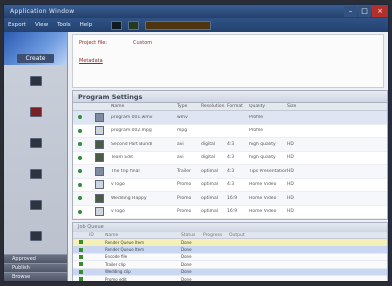 The image size is (392, 286). Describe the element at coordinates (122, 158) in the screenshot. I see `cell-name: Team Edit` at that location.